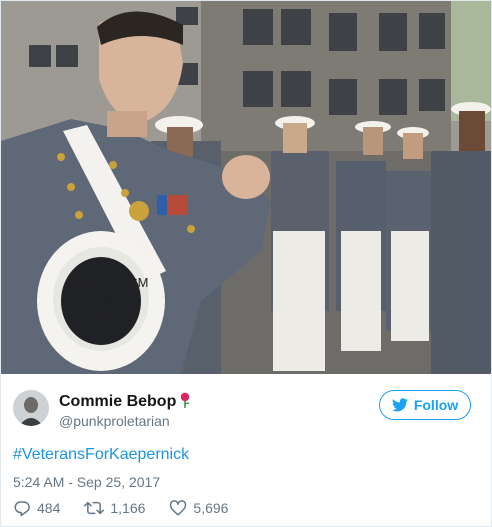 This screenshot has width=492, height=527. Describe the element at coordinates (105, 300) in the screenshot. I see `hat-sign-line-2: WILL` at that location.